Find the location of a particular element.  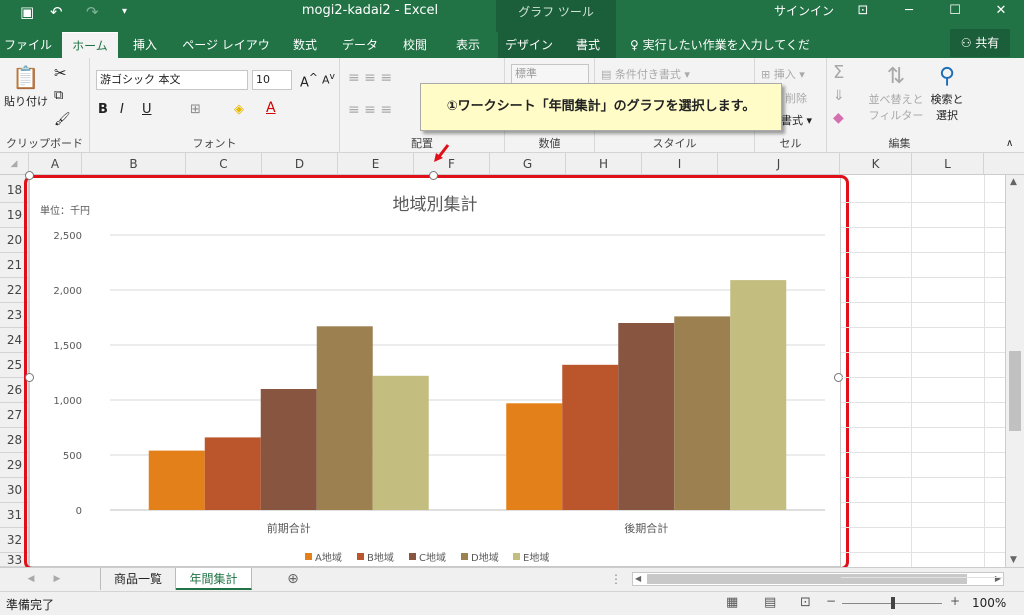

number-format-select: 標準 is located at coordinates (550, 74).